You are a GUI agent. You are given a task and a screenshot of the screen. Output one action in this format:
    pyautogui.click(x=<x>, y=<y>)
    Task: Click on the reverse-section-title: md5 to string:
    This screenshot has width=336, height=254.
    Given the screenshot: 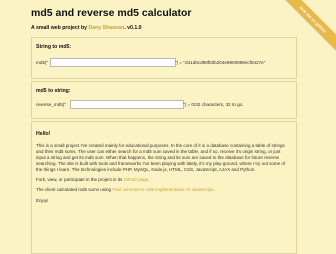 What is the action you would take?
    pyautogui.click(x=53, y=91)
    